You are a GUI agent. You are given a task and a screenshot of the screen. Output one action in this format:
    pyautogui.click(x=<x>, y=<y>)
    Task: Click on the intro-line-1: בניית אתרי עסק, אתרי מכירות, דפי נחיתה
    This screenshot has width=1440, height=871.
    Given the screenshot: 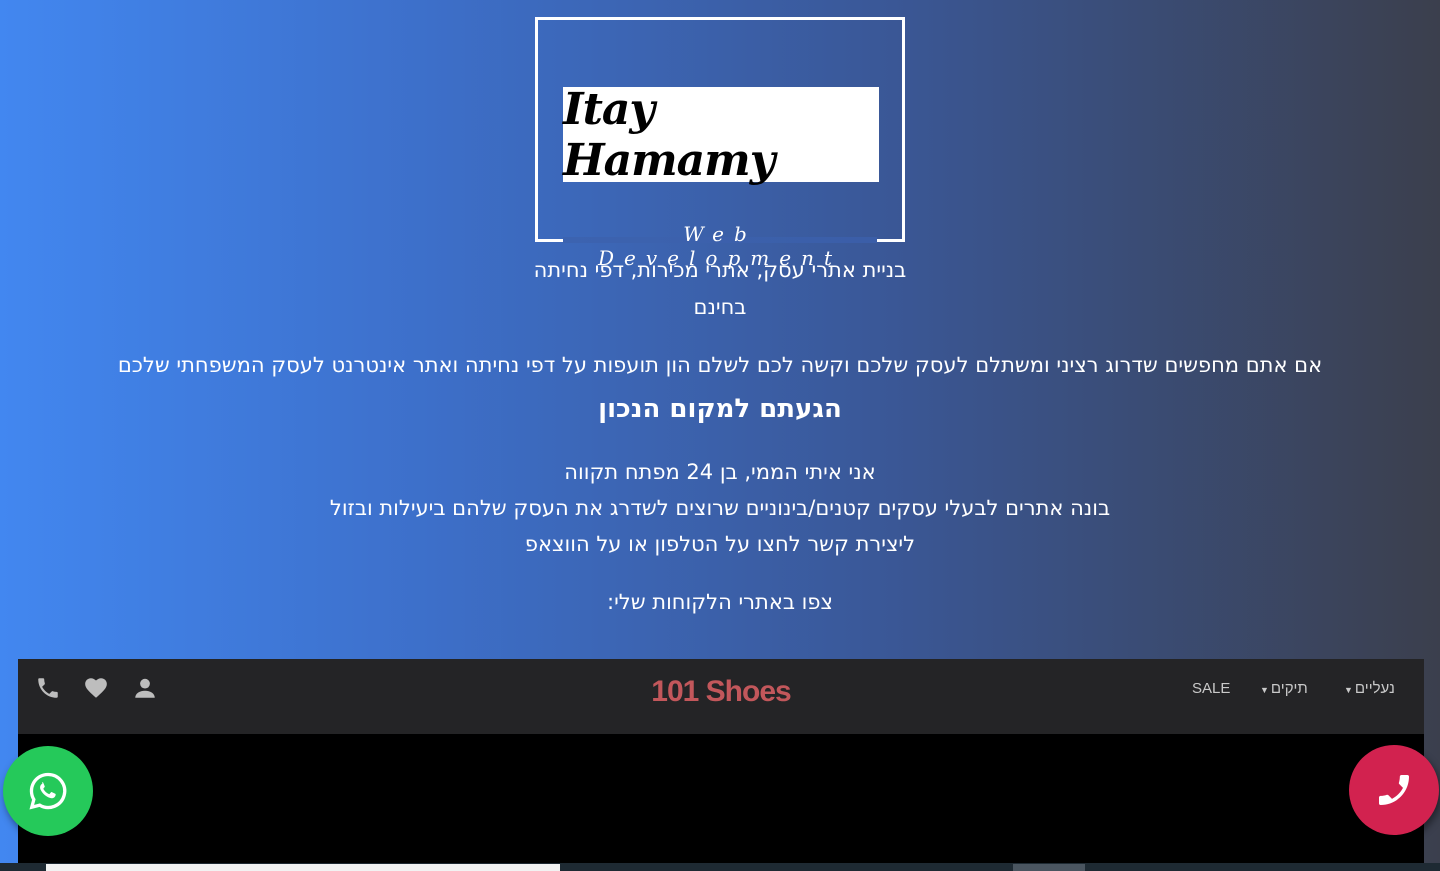 What is the action you would take?
    pyautogui.click(x=720, y=270)
    